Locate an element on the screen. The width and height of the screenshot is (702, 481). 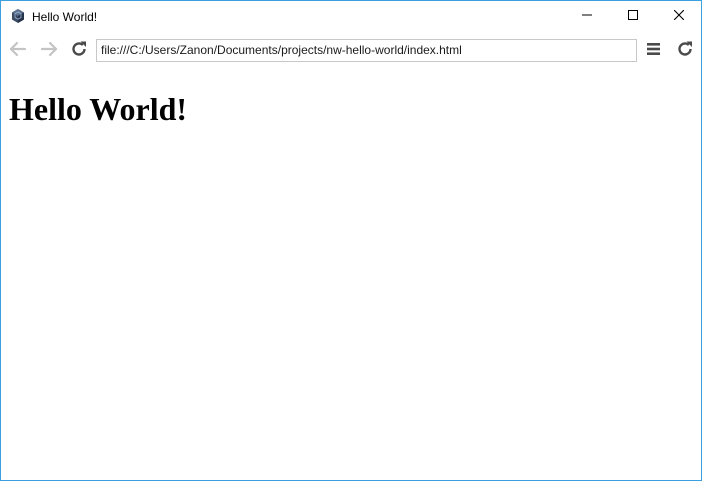
arrow-right-icon is located at coordinates (49, 51).